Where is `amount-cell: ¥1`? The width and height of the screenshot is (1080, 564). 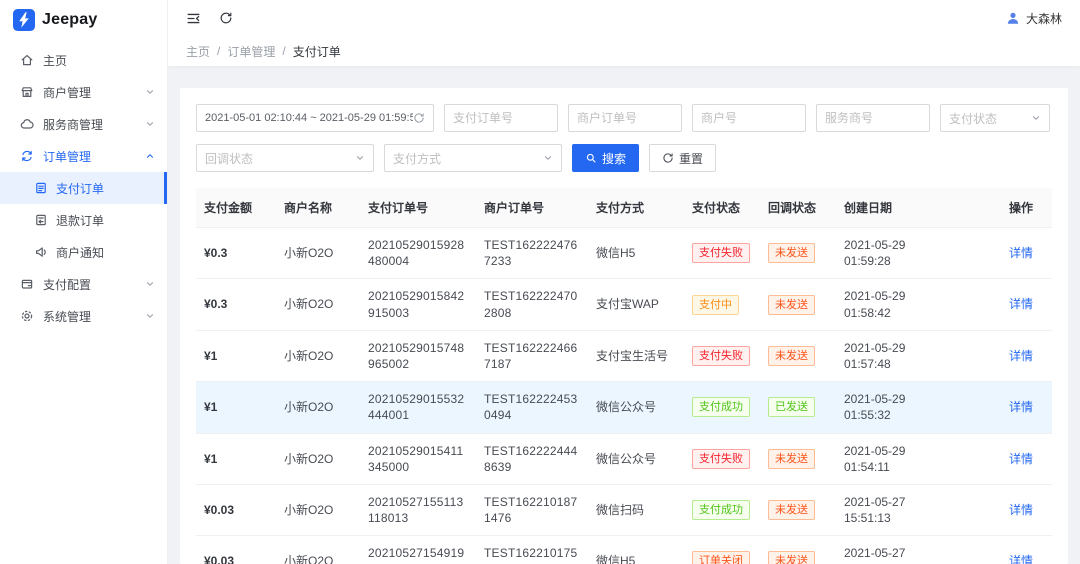
amount-cell: ¥1 is located at coordinates (236, 356).